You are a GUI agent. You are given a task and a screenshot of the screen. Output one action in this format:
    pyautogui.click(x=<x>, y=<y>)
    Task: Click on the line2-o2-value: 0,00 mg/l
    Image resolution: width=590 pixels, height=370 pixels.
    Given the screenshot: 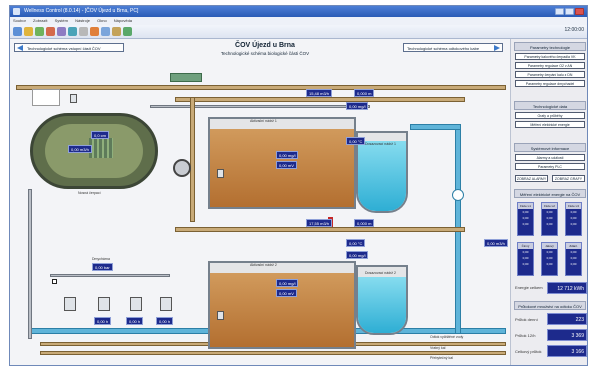 What is the action you would take?
    pyautogui.click(x=287, y=283)
    